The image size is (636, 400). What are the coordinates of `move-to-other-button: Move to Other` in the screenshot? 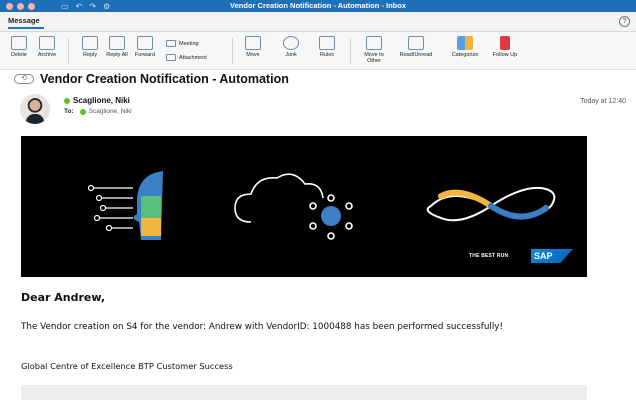 It's located at (374, 50).